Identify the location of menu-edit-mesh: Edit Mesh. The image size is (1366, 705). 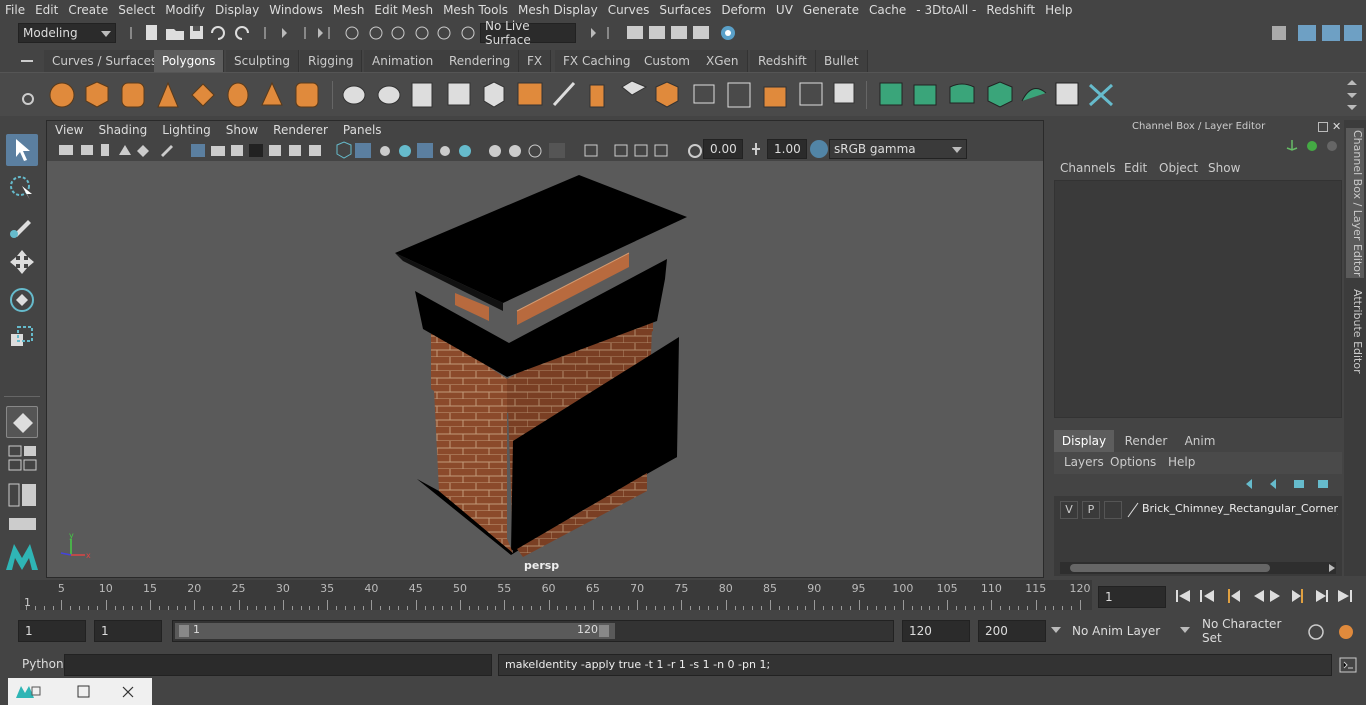
(403, 10).